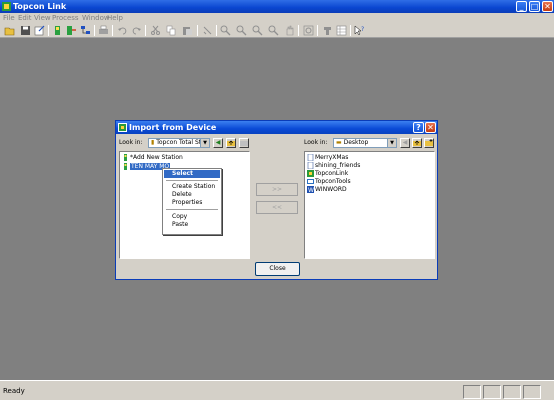  I want to click on process-icon, so click(207, 30).